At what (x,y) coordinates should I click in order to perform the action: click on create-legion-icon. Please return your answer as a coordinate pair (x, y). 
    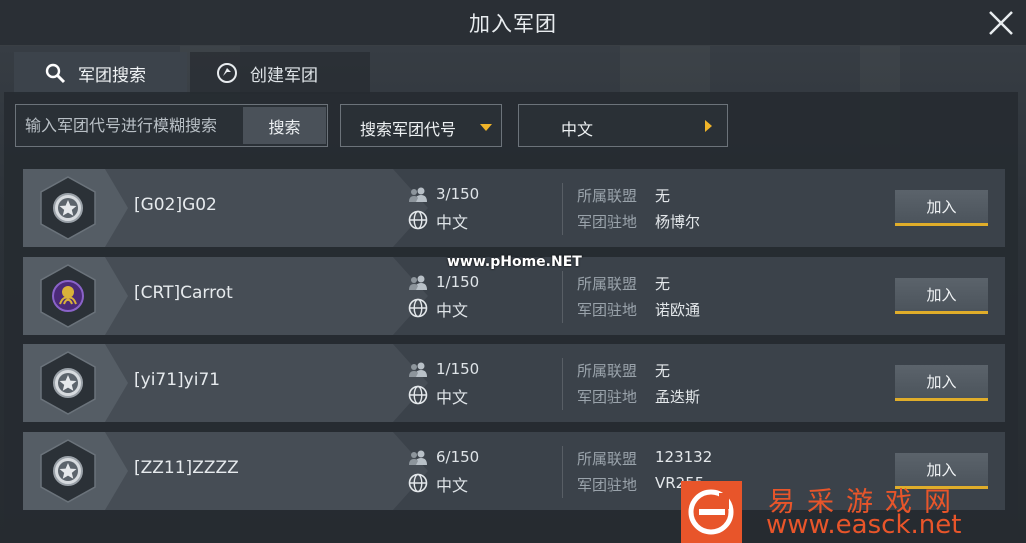
    Looking at the image, I should click on (227, 73).